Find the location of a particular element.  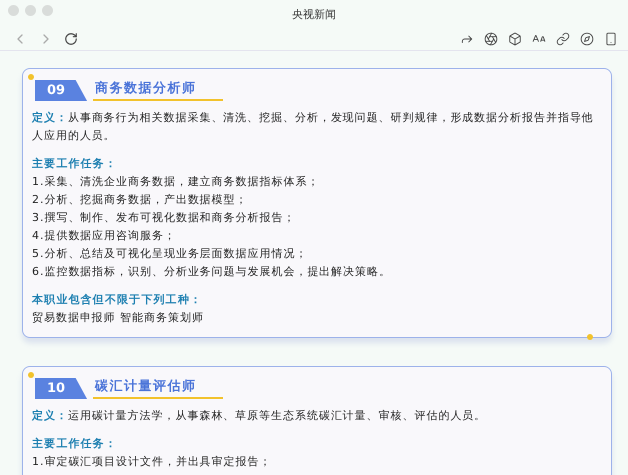

aperture-icon is located at coordinates (491, 39).